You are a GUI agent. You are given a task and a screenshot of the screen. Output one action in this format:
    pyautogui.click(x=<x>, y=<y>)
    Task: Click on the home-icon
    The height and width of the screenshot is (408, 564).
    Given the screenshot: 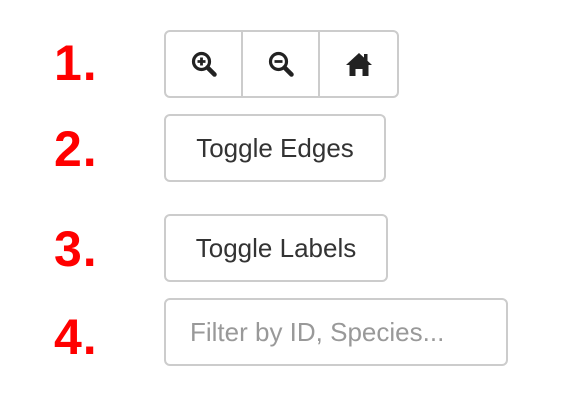 What is the action you would take?
    pyautogui.click(x=358, y=64)
    